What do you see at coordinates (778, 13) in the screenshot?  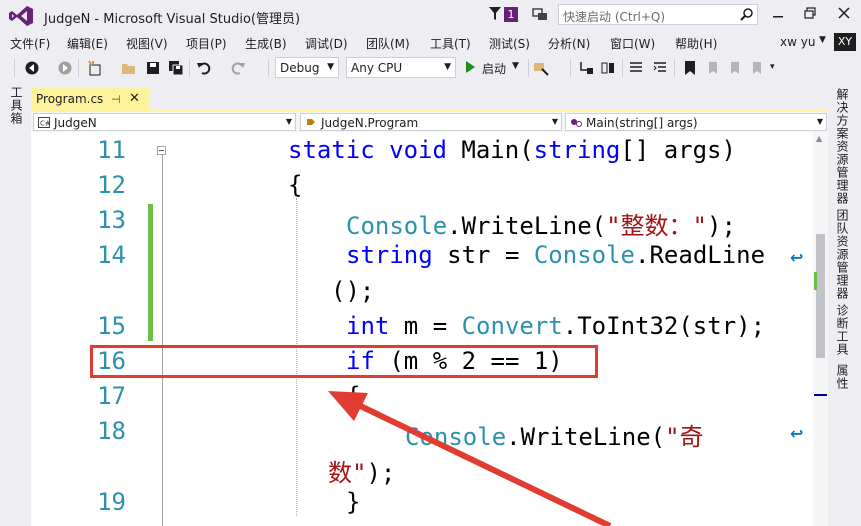 I see `minimize-icon` at bounding box center [778, 13].